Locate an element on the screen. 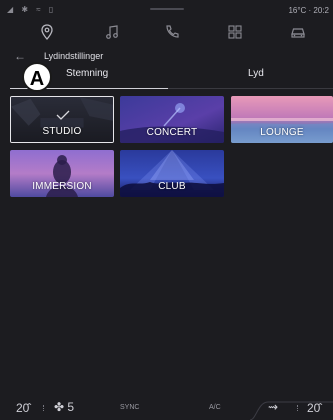 This screenshot has width=333, height=420. ambience-tile-club: CLUB is located at coordinates (172, 173).